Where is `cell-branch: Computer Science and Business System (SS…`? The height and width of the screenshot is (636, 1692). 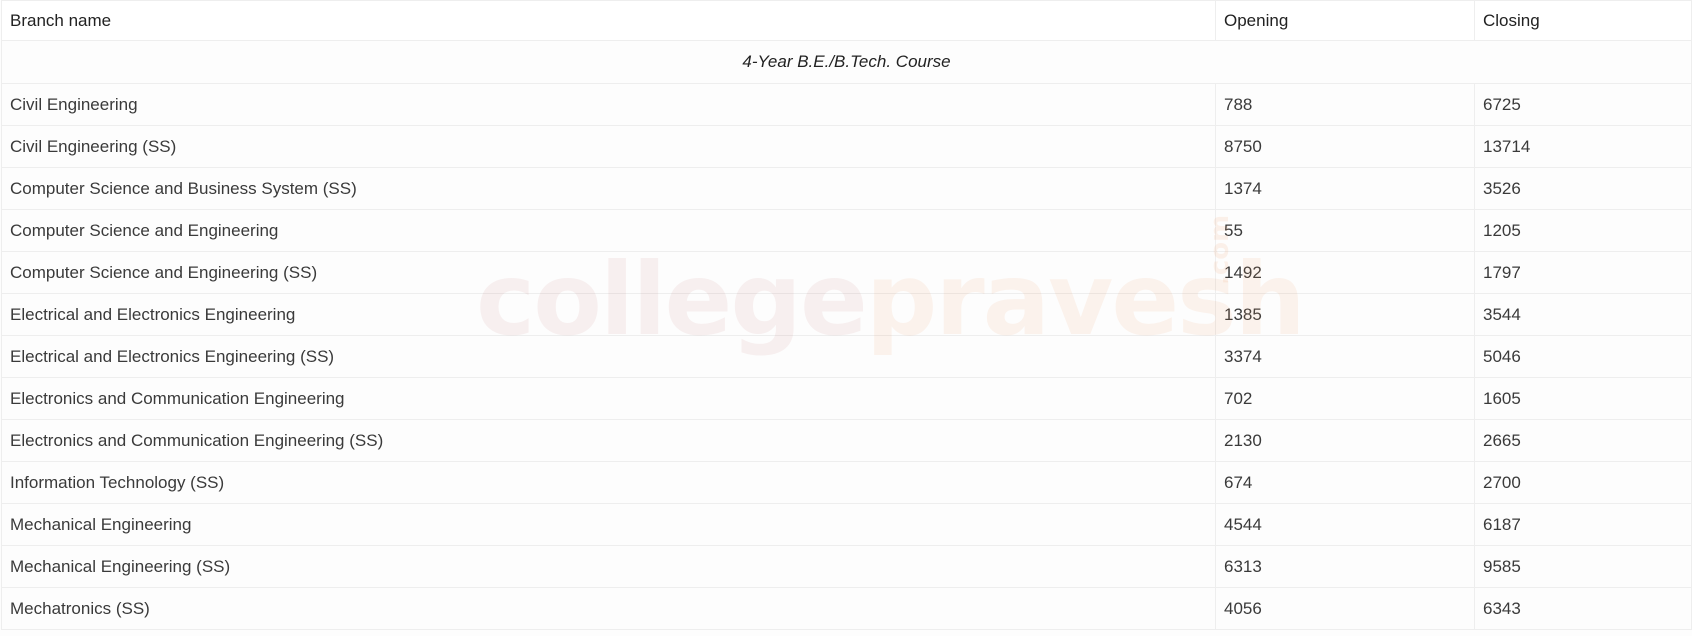 cell-branch: Computer Science and Business System (SS… is located at coordinates (608, 188).